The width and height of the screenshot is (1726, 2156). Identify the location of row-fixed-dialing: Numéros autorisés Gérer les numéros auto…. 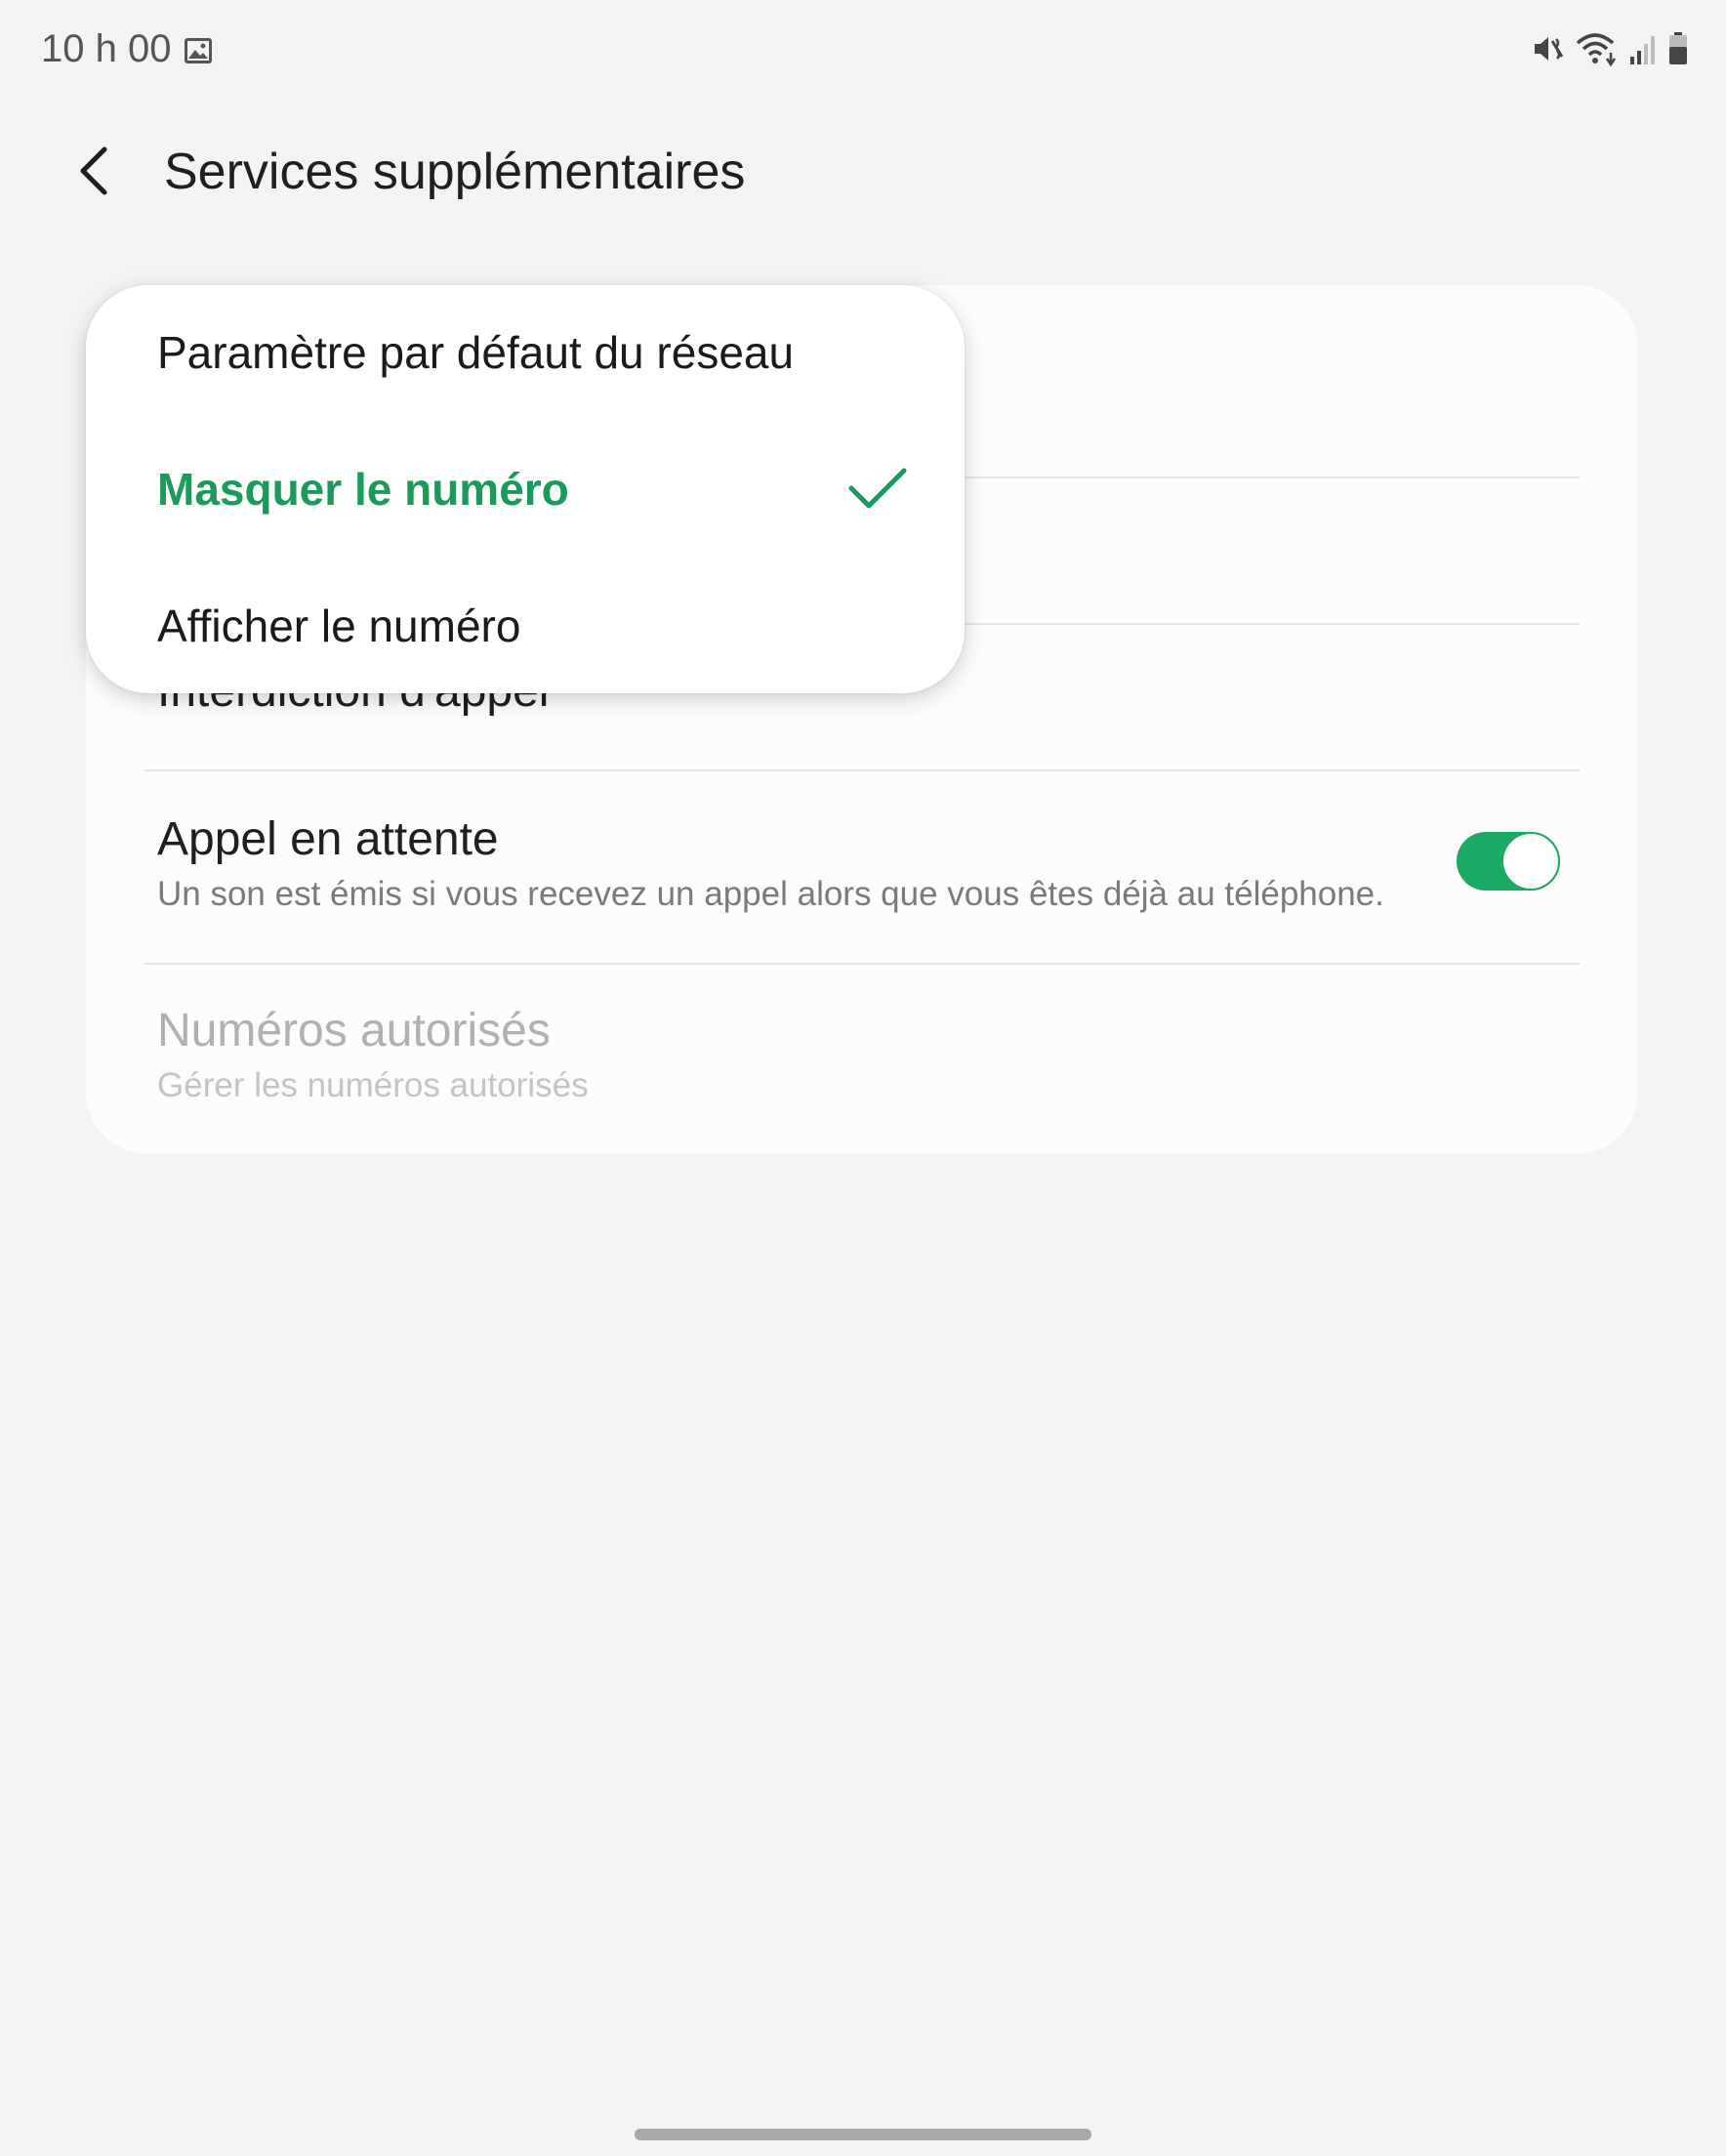
(862, 1060).